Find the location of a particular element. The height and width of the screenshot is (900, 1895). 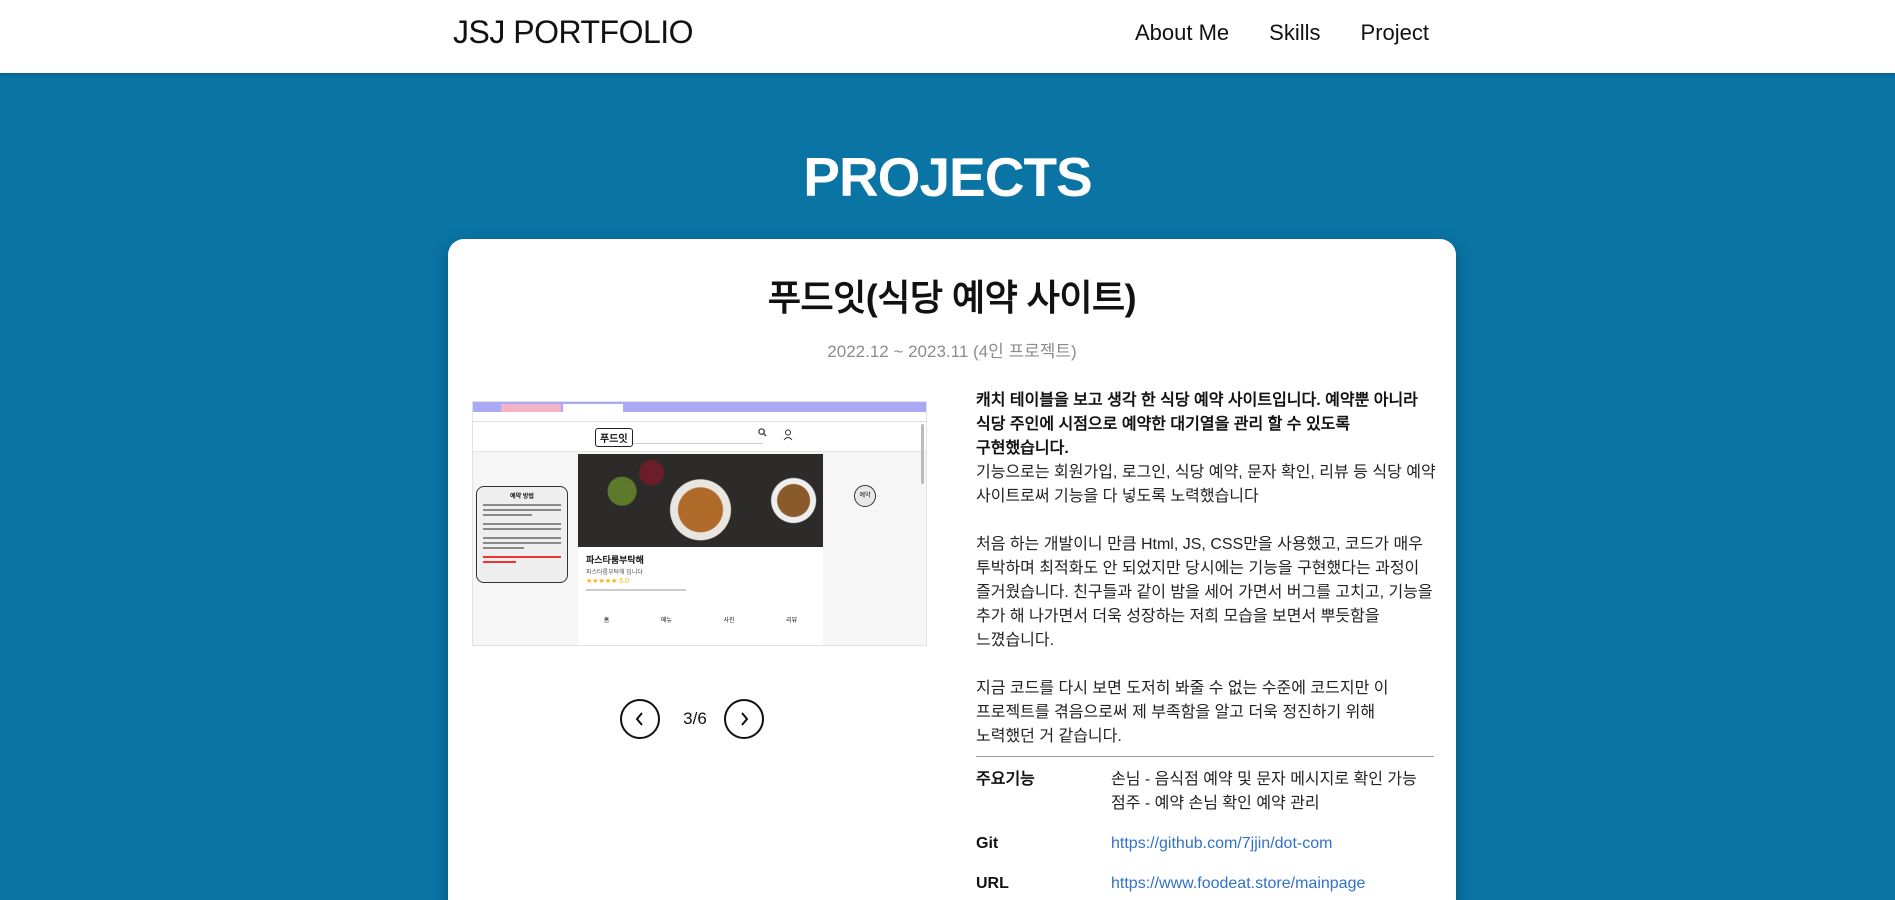

section-title: PROJECTS is located at coordinates (947, 177).